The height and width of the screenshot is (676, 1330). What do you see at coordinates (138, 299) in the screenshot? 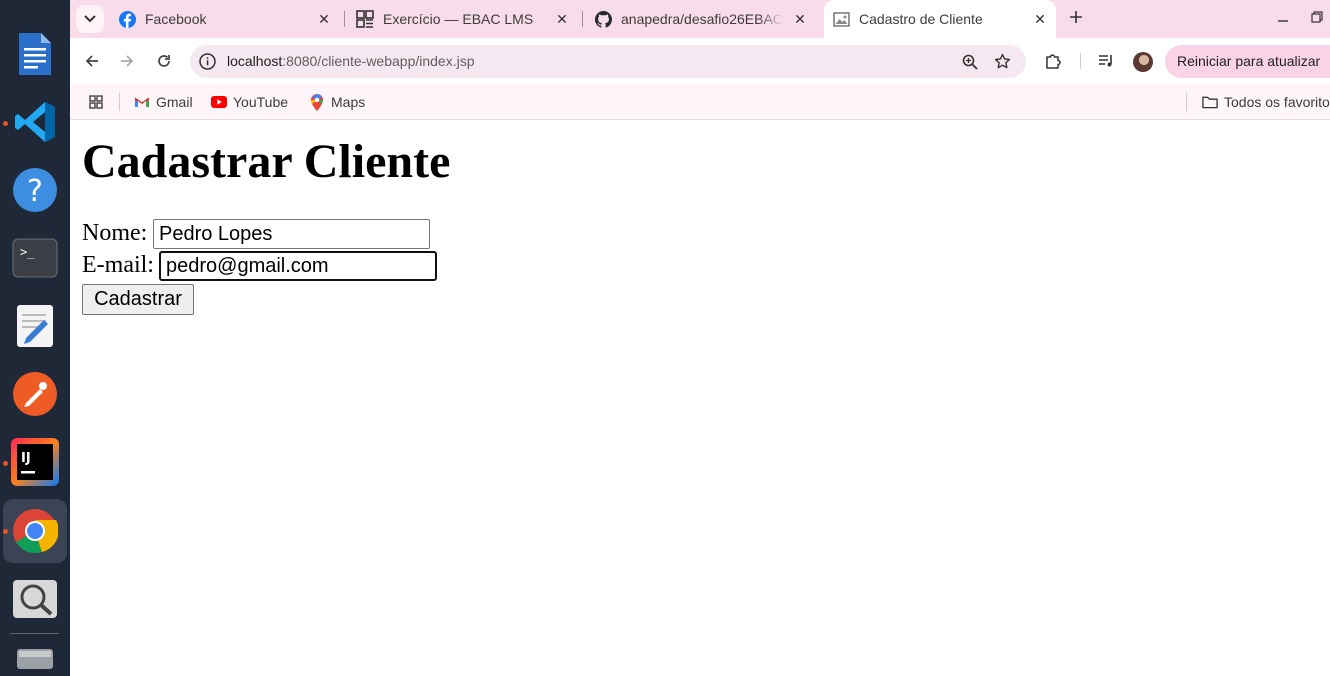
I see `submit-button: Cadastrar` at bounding box center [138, 299].